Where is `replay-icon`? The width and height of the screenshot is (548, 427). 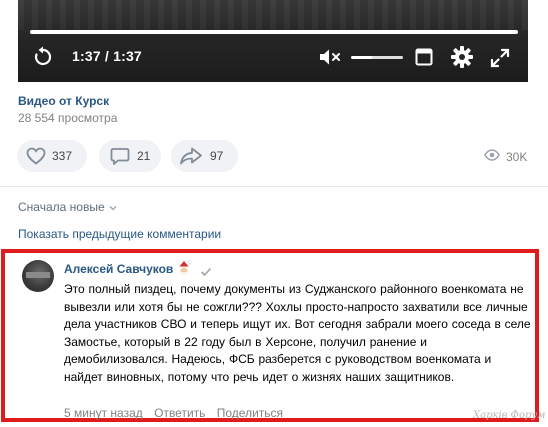
replay-icon is located at coordinates (43, 57).